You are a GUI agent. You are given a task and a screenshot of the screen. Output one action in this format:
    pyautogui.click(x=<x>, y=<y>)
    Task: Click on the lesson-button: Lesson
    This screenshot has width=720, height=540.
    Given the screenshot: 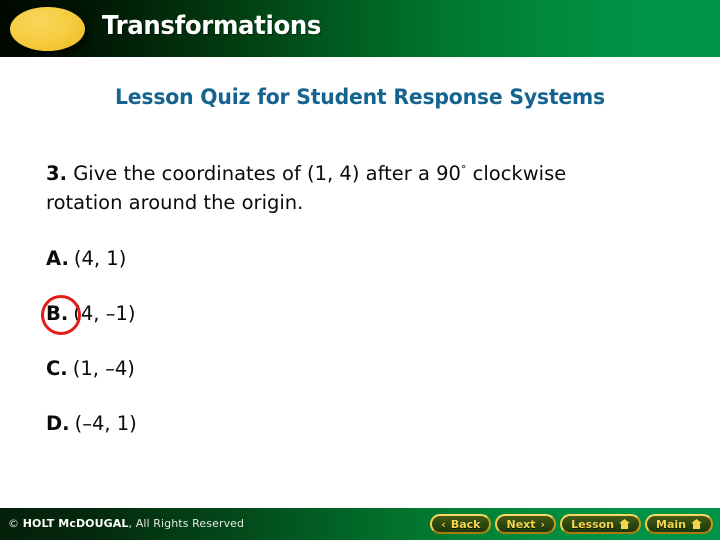 What is the action you would take?
    pyautogui.click(x=601, y=524)
    